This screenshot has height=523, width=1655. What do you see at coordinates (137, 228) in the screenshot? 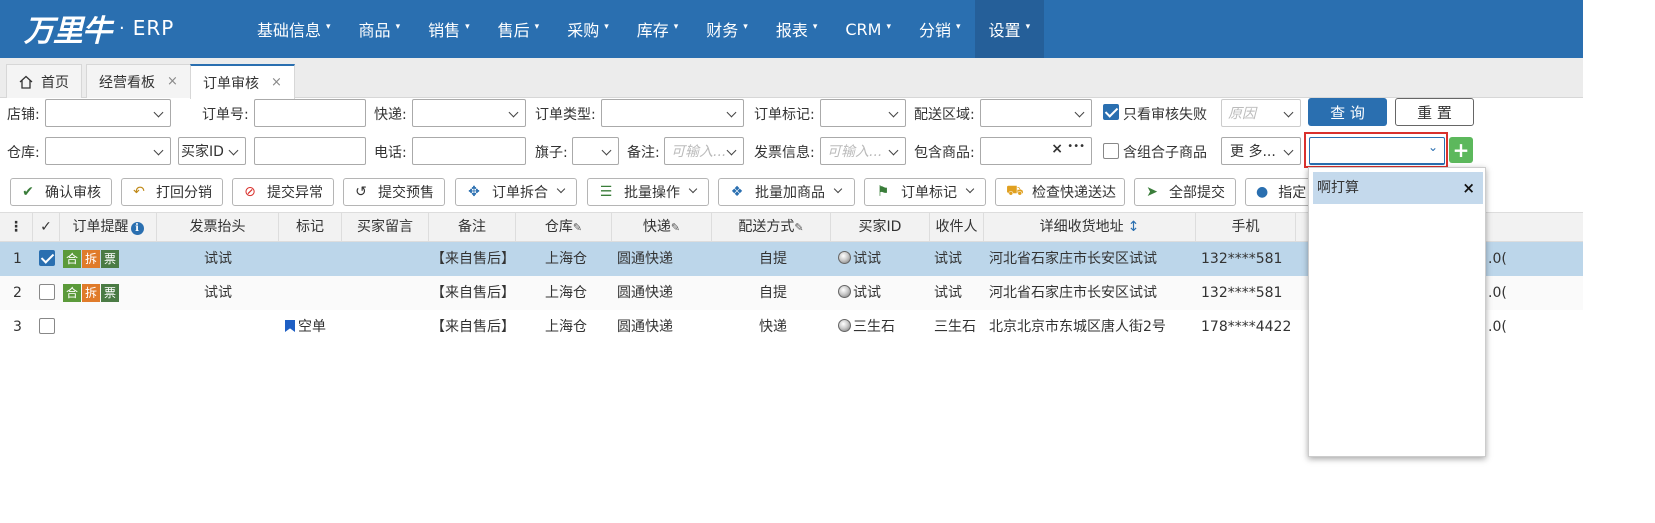
I see `info-icon: i` at bounding box center [137, 228].